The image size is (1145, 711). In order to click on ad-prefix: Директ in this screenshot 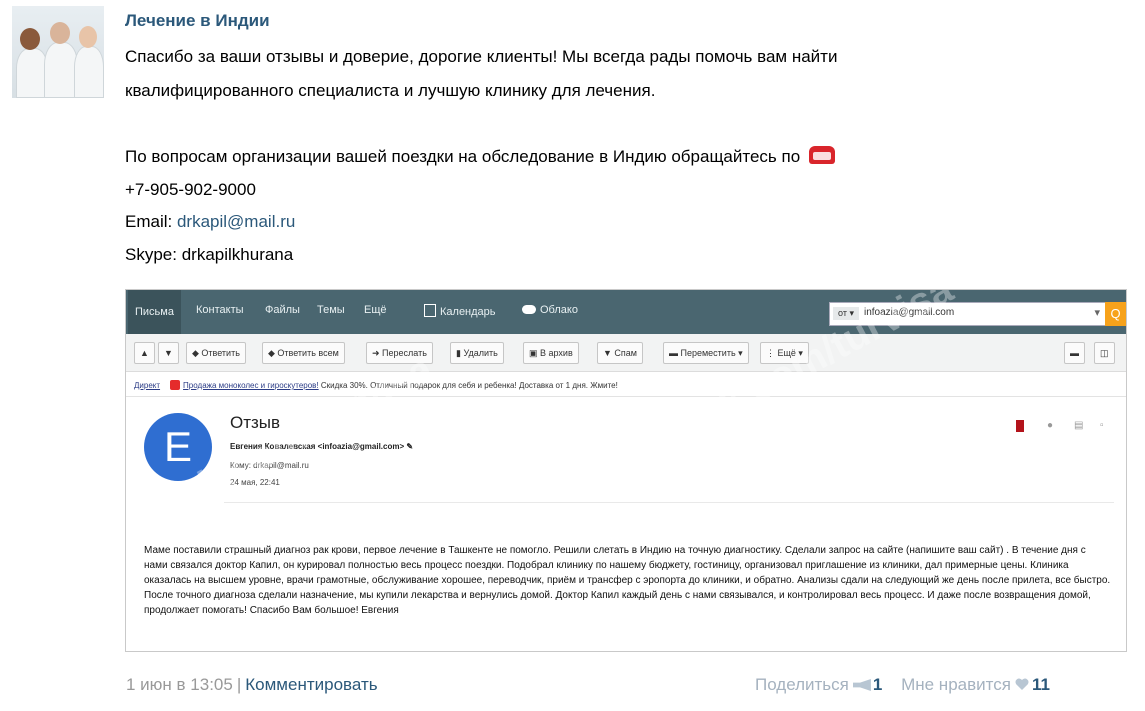, I will do `click(147, 385)`.